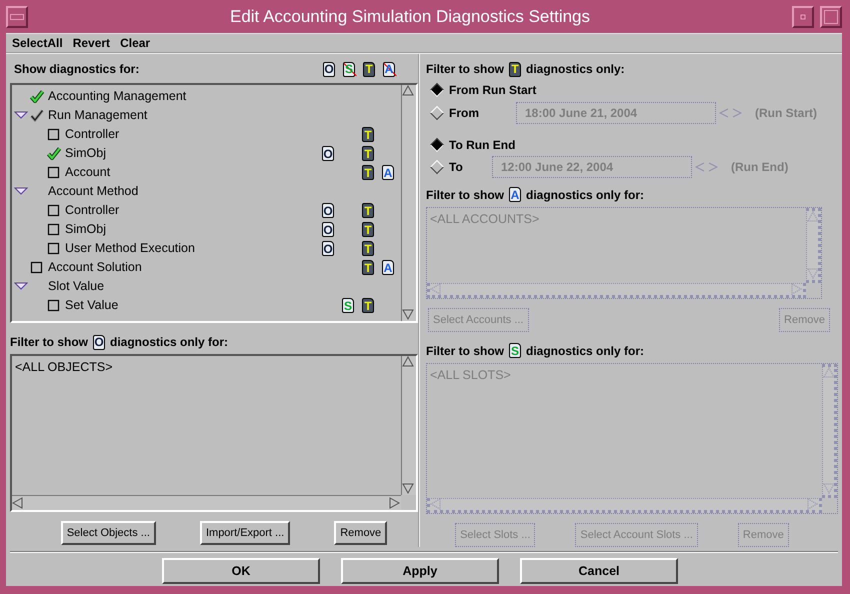 The width and height of the screenshot is (850, 594). I want to click on dialog-button: OK, so click(241, 571).